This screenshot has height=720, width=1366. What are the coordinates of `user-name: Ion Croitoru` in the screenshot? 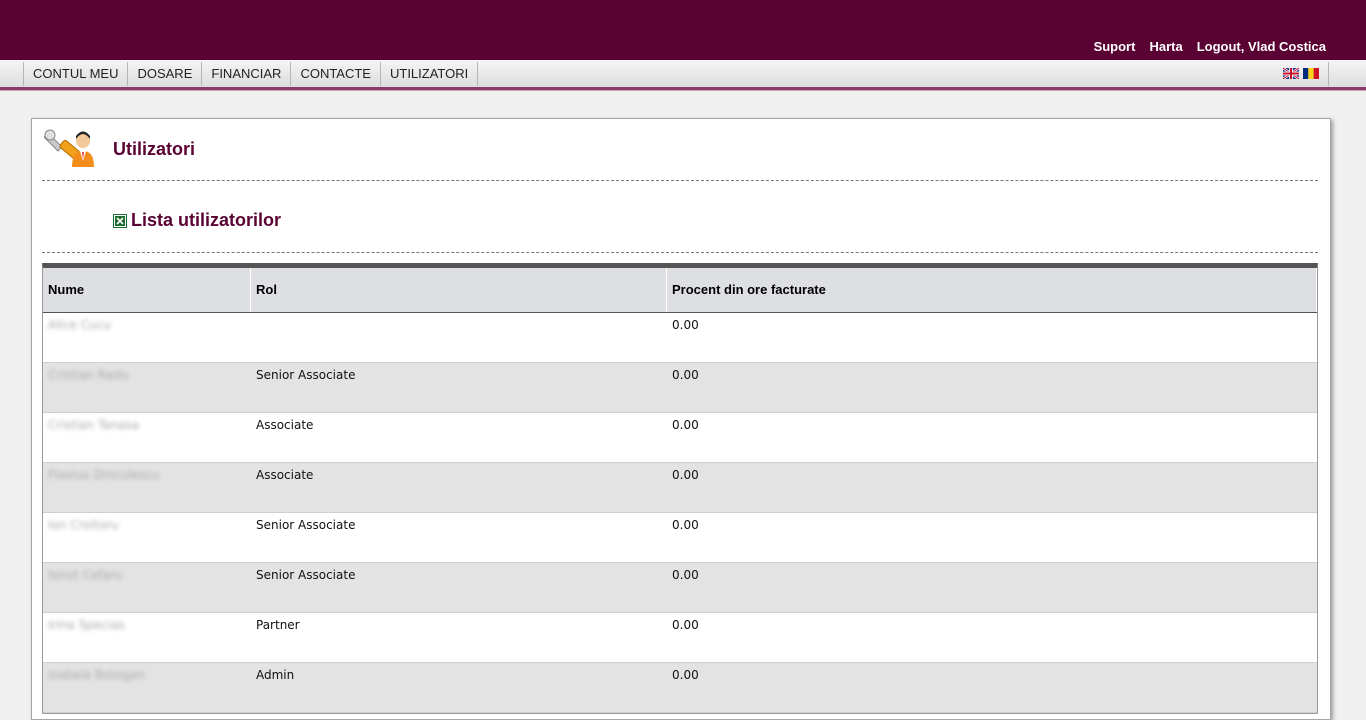 It's located at (147, 537).